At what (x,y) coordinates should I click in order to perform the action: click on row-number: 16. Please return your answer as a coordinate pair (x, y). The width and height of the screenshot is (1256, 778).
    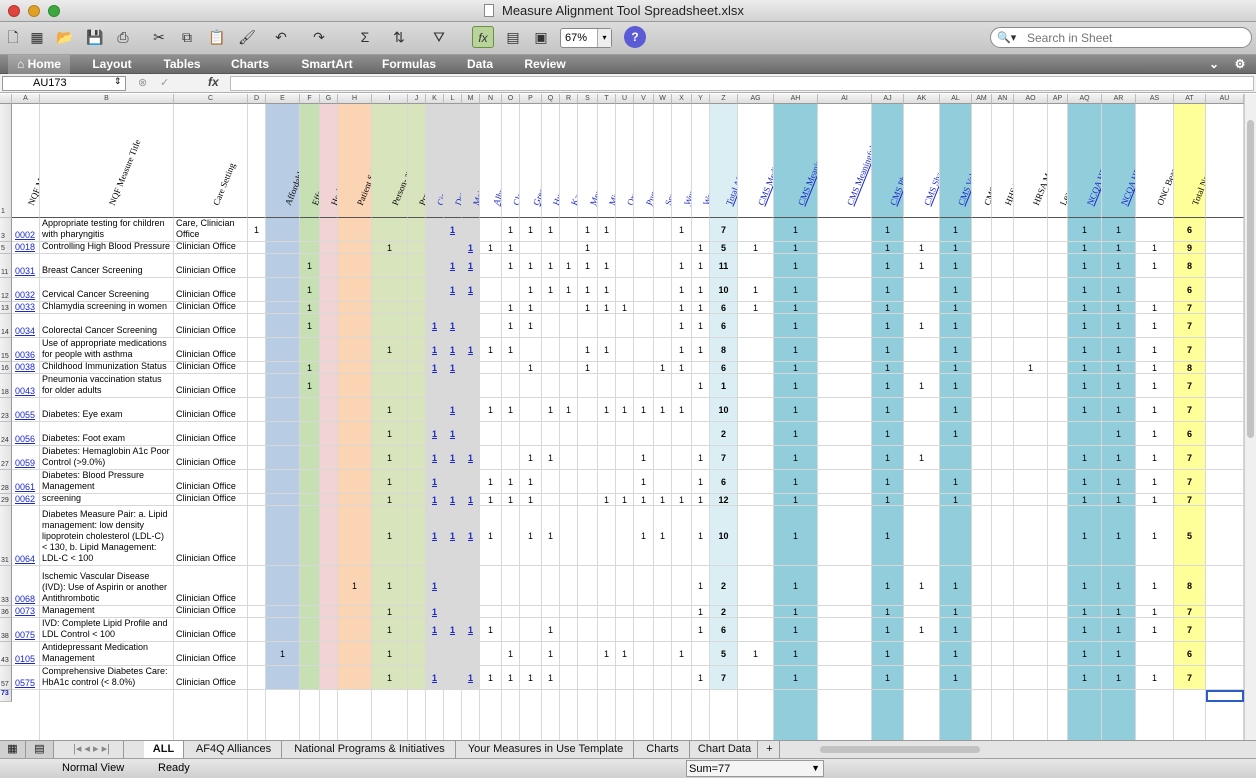
    Looking at the image, I should click on (6, 368).